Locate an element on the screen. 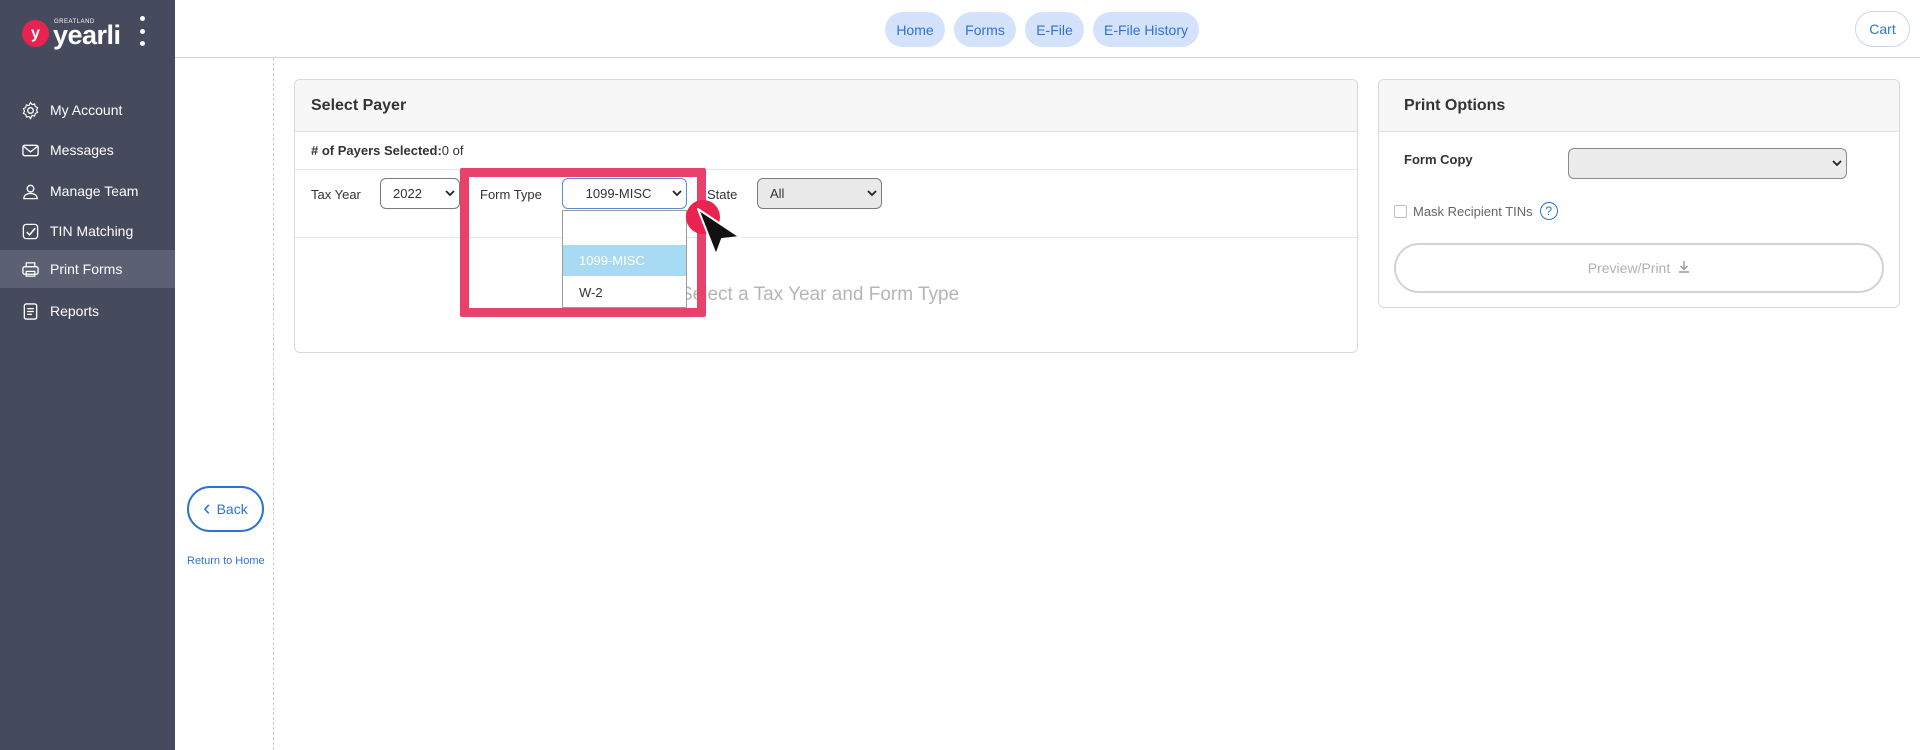 The height and width of the screenshot is (750, 1920). top-bar: Home Forms E-File E-File History Cart is located at coordinates (1047, 29).